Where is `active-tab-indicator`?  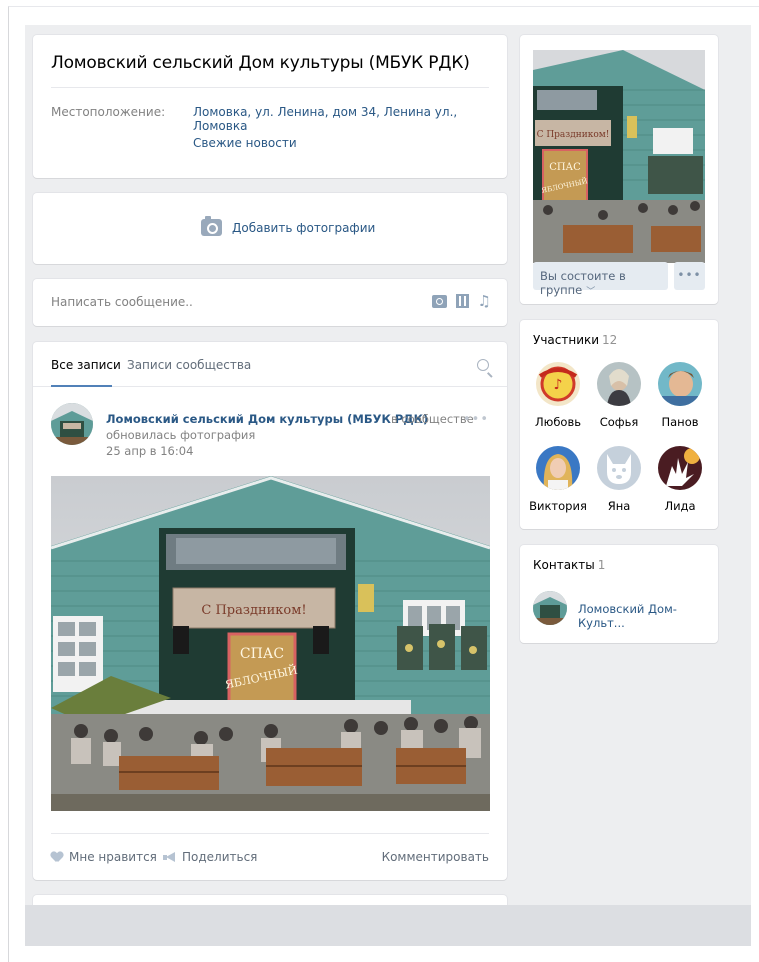 active-tab-indicator is located at coordinates (81, 386).